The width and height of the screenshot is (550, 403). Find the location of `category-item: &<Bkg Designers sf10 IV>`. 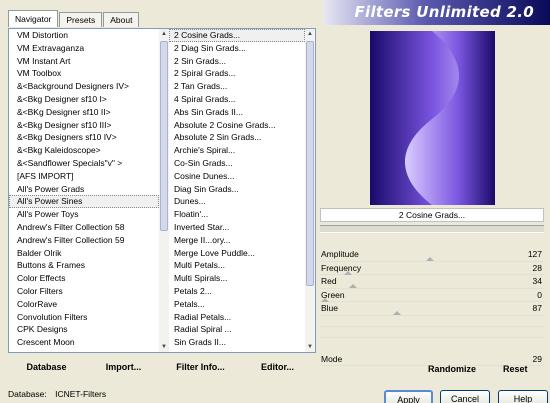

category-item: &<Bkg Designers sf10 IV> is located at coordinates (84, 137).